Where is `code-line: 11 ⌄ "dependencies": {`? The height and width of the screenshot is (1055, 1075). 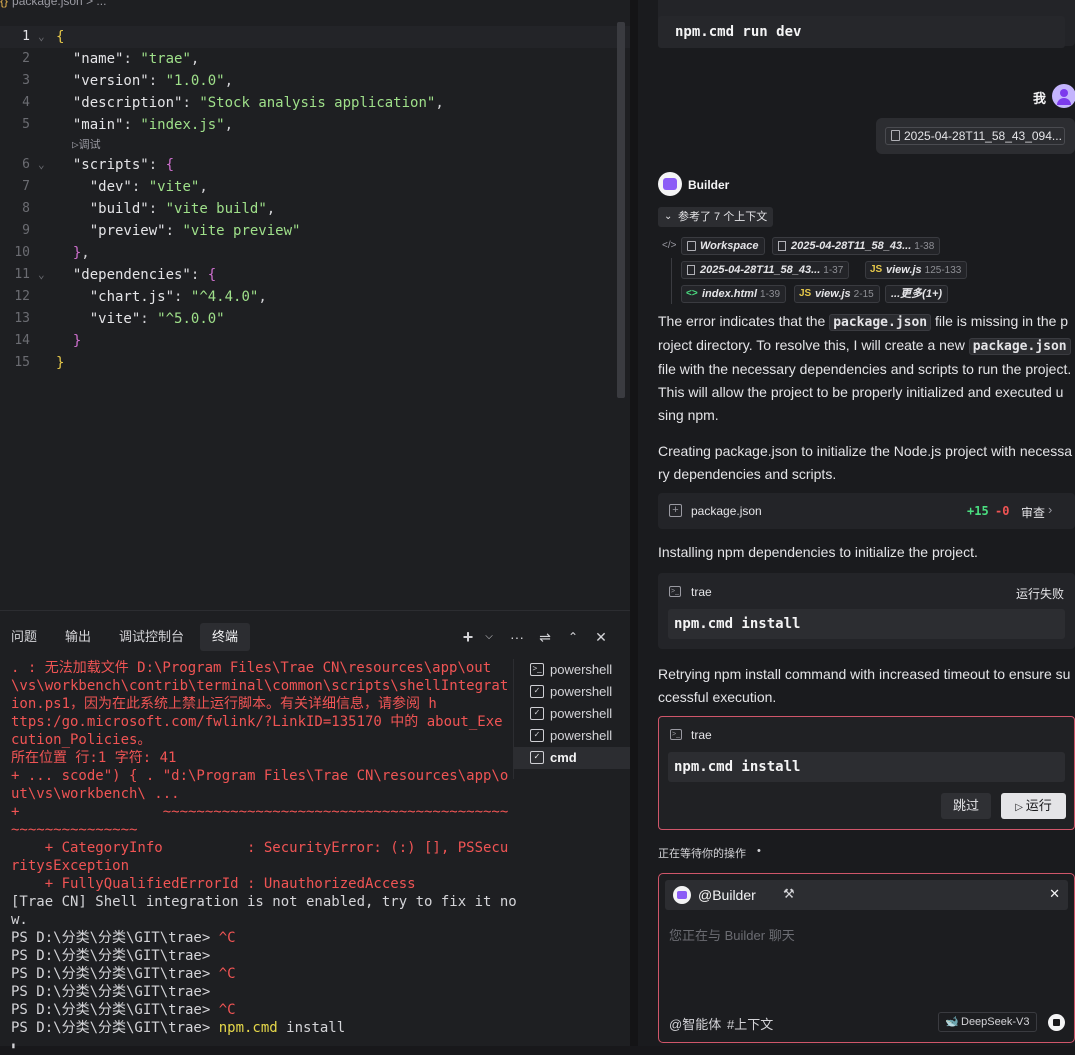 code-line: 11 ⌄ "dependencies": { is located at coordinates (315, 275).